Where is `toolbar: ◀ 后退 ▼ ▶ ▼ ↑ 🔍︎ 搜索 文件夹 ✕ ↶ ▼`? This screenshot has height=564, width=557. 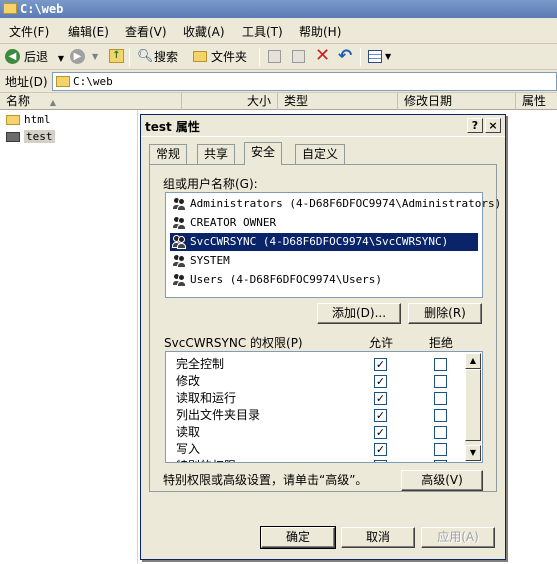
toolbar: ◀ 后退 ▼ ▶ ▼ ↑ 🔍︎ 搜索 文件夹 ✕ ↶ ▼ is located at coordinates (278, 57).